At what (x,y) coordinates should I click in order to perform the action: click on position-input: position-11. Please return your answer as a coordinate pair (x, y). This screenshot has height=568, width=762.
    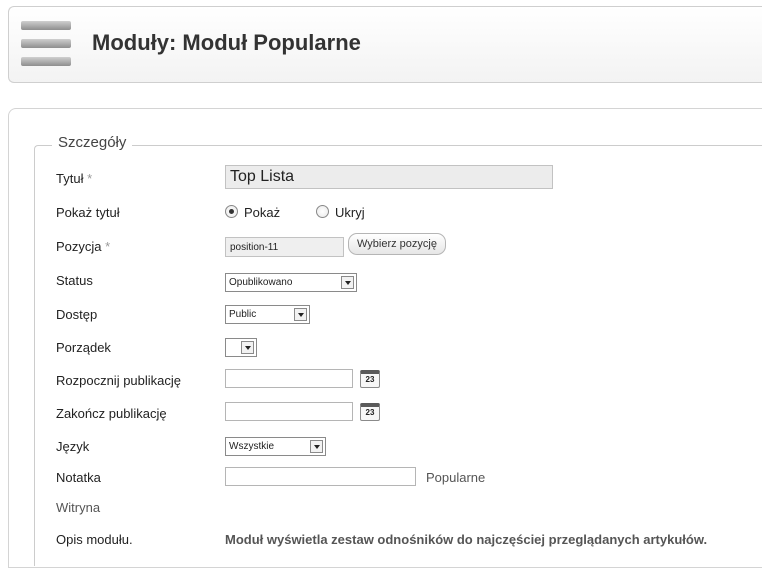
    Looking at the image, I should click on (284, 247).